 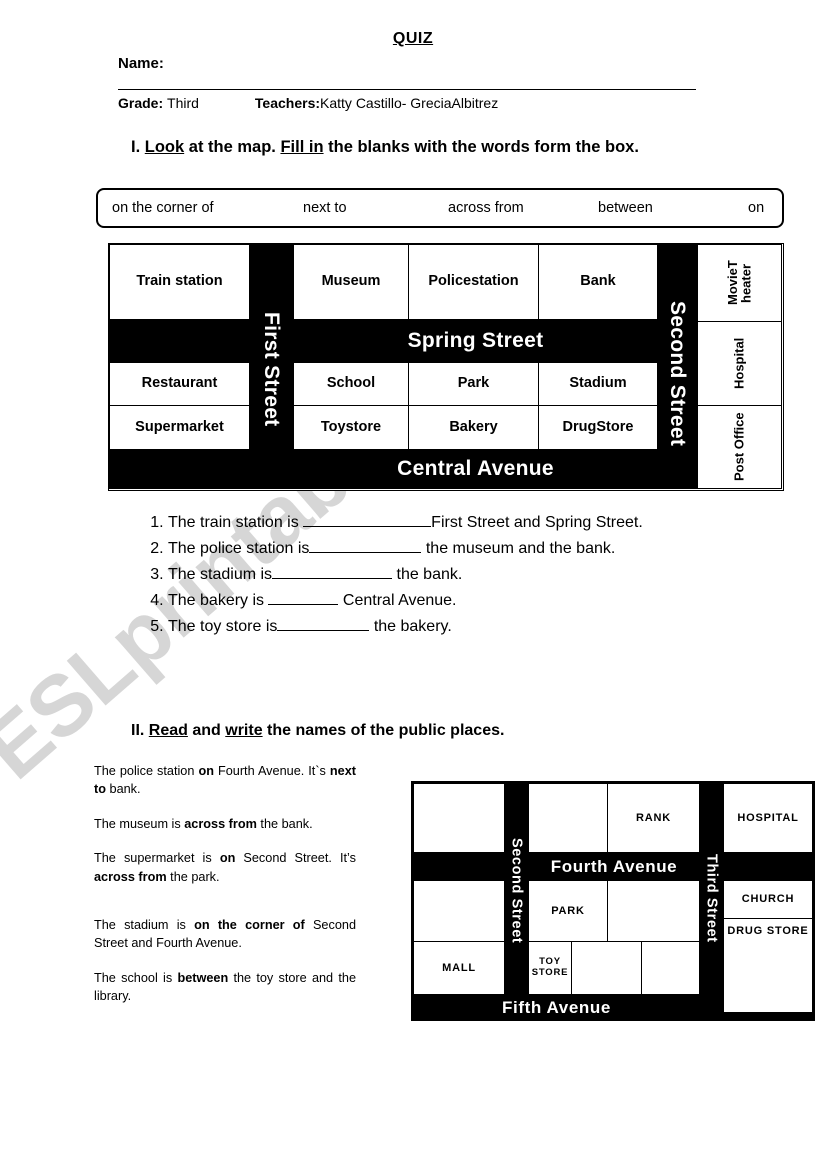 What do you see at coordinates (227, 858) in the screenshot?
I see `p3-s1-bold: on` at bounding box center [227, 858].